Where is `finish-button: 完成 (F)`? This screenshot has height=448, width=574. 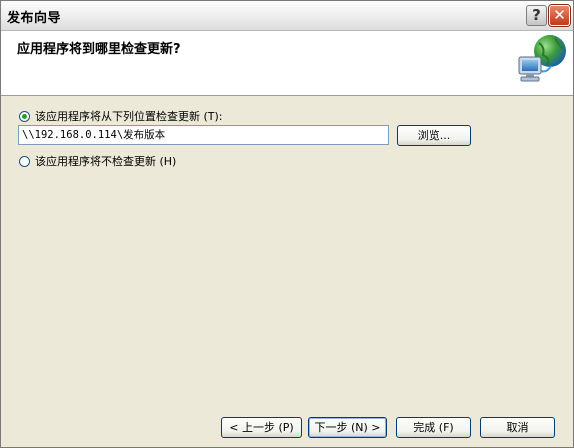
finish-button: 完成 (F) is located at coordinates (433, 427).